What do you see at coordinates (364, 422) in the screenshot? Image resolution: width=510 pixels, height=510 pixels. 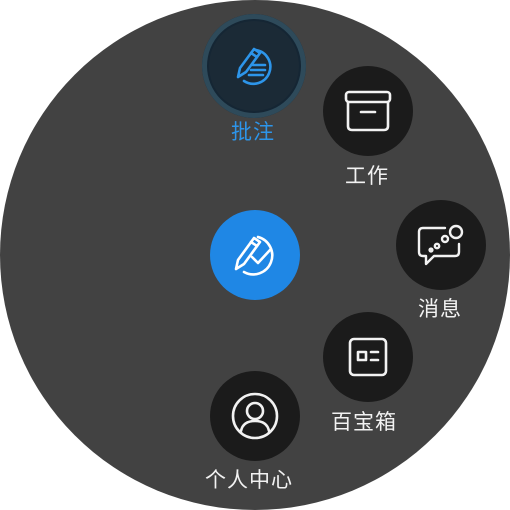 I see `toolbox-label: 百宝箱` at bounding box center [364, 422].